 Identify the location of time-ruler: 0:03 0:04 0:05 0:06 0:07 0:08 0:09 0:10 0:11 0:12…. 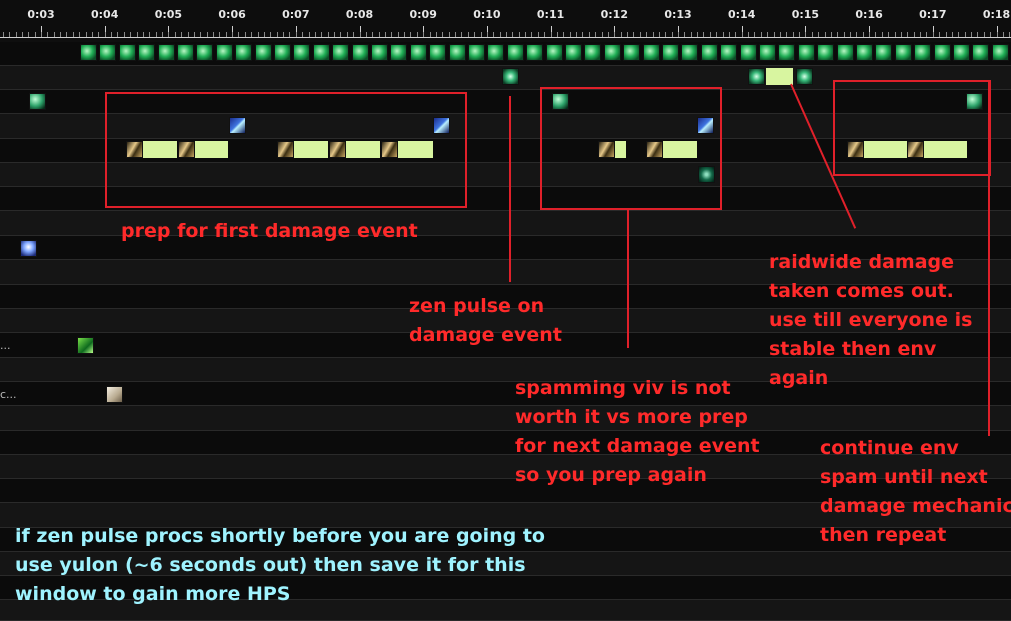
(505, 19).